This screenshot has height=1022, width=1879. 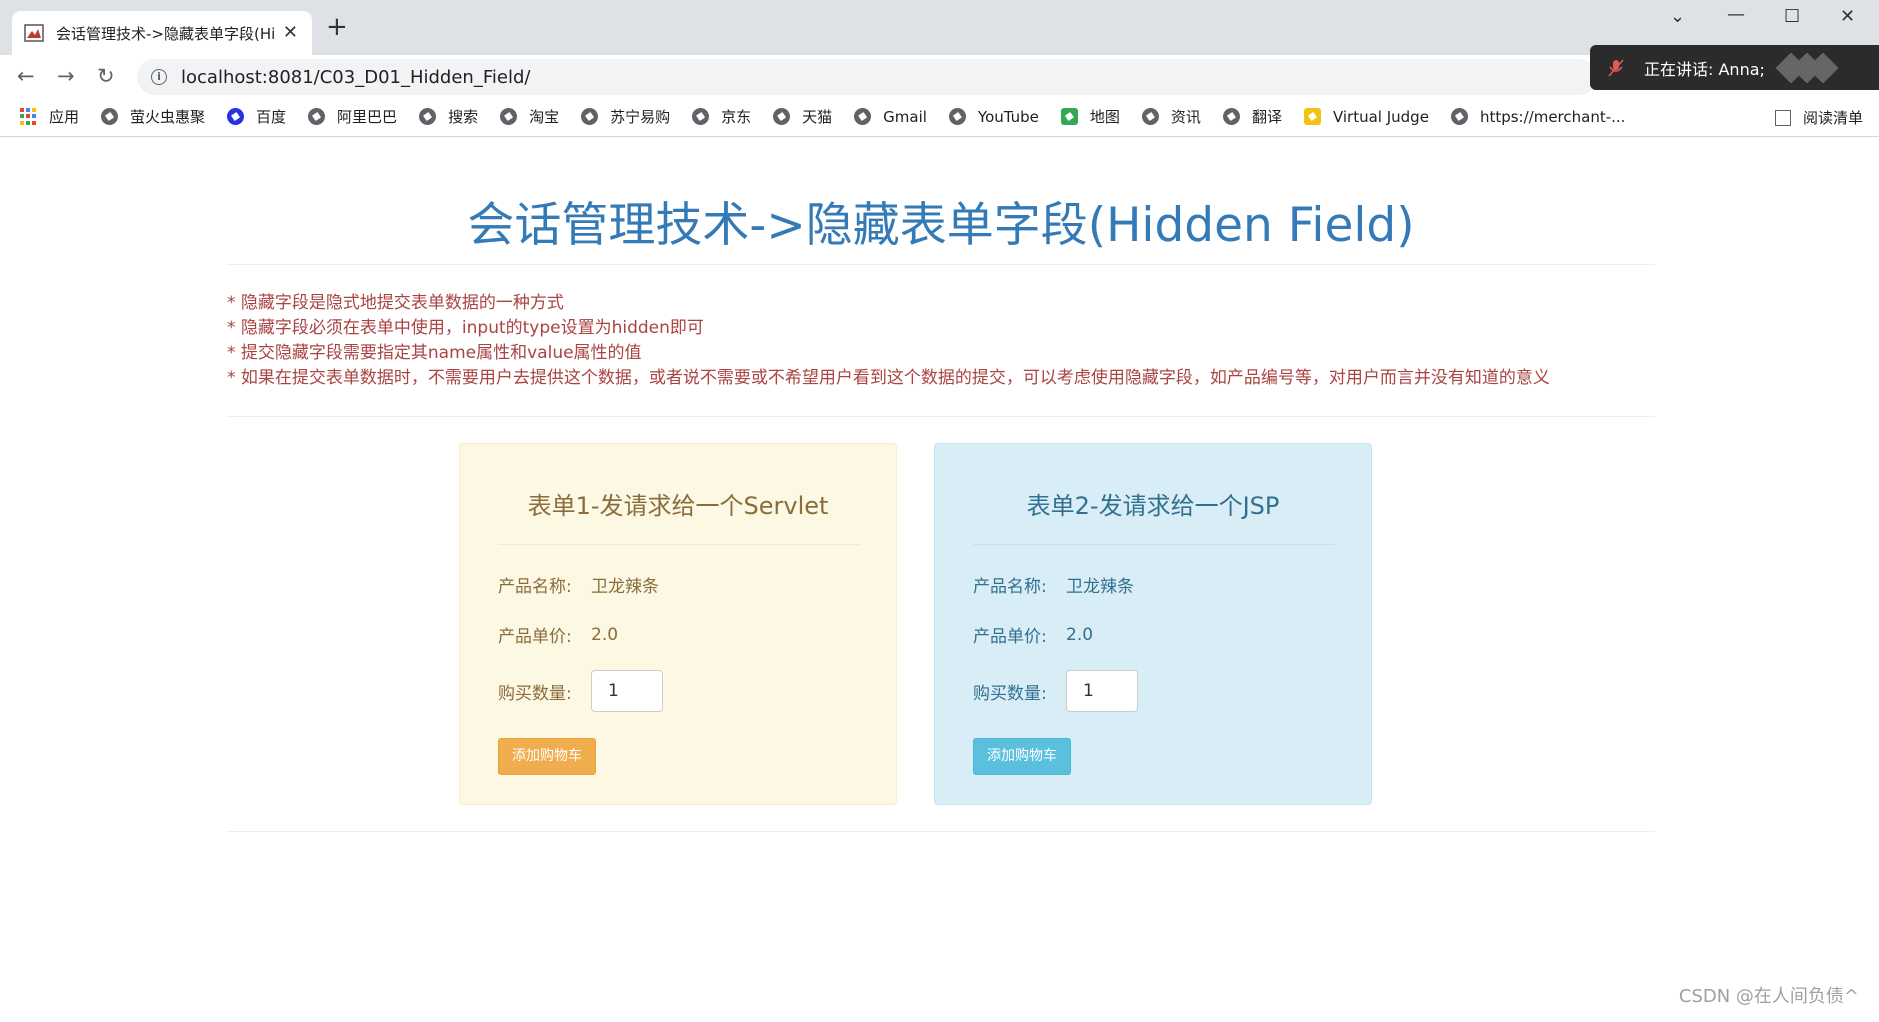 What do you see at coordinates (34, 33) in the screenshot?
I see `page-favicon-icon` at bounding box center [34, 33].